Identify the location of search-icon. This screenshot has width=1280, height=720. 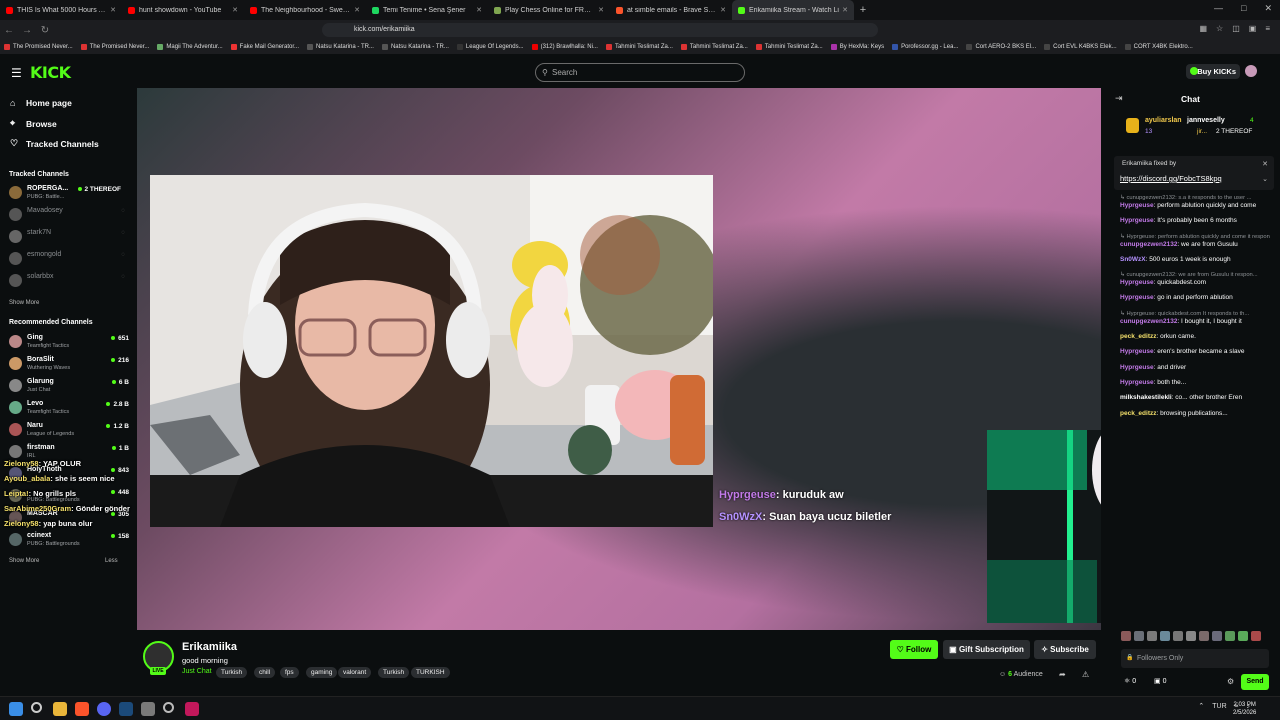
(36, 707).